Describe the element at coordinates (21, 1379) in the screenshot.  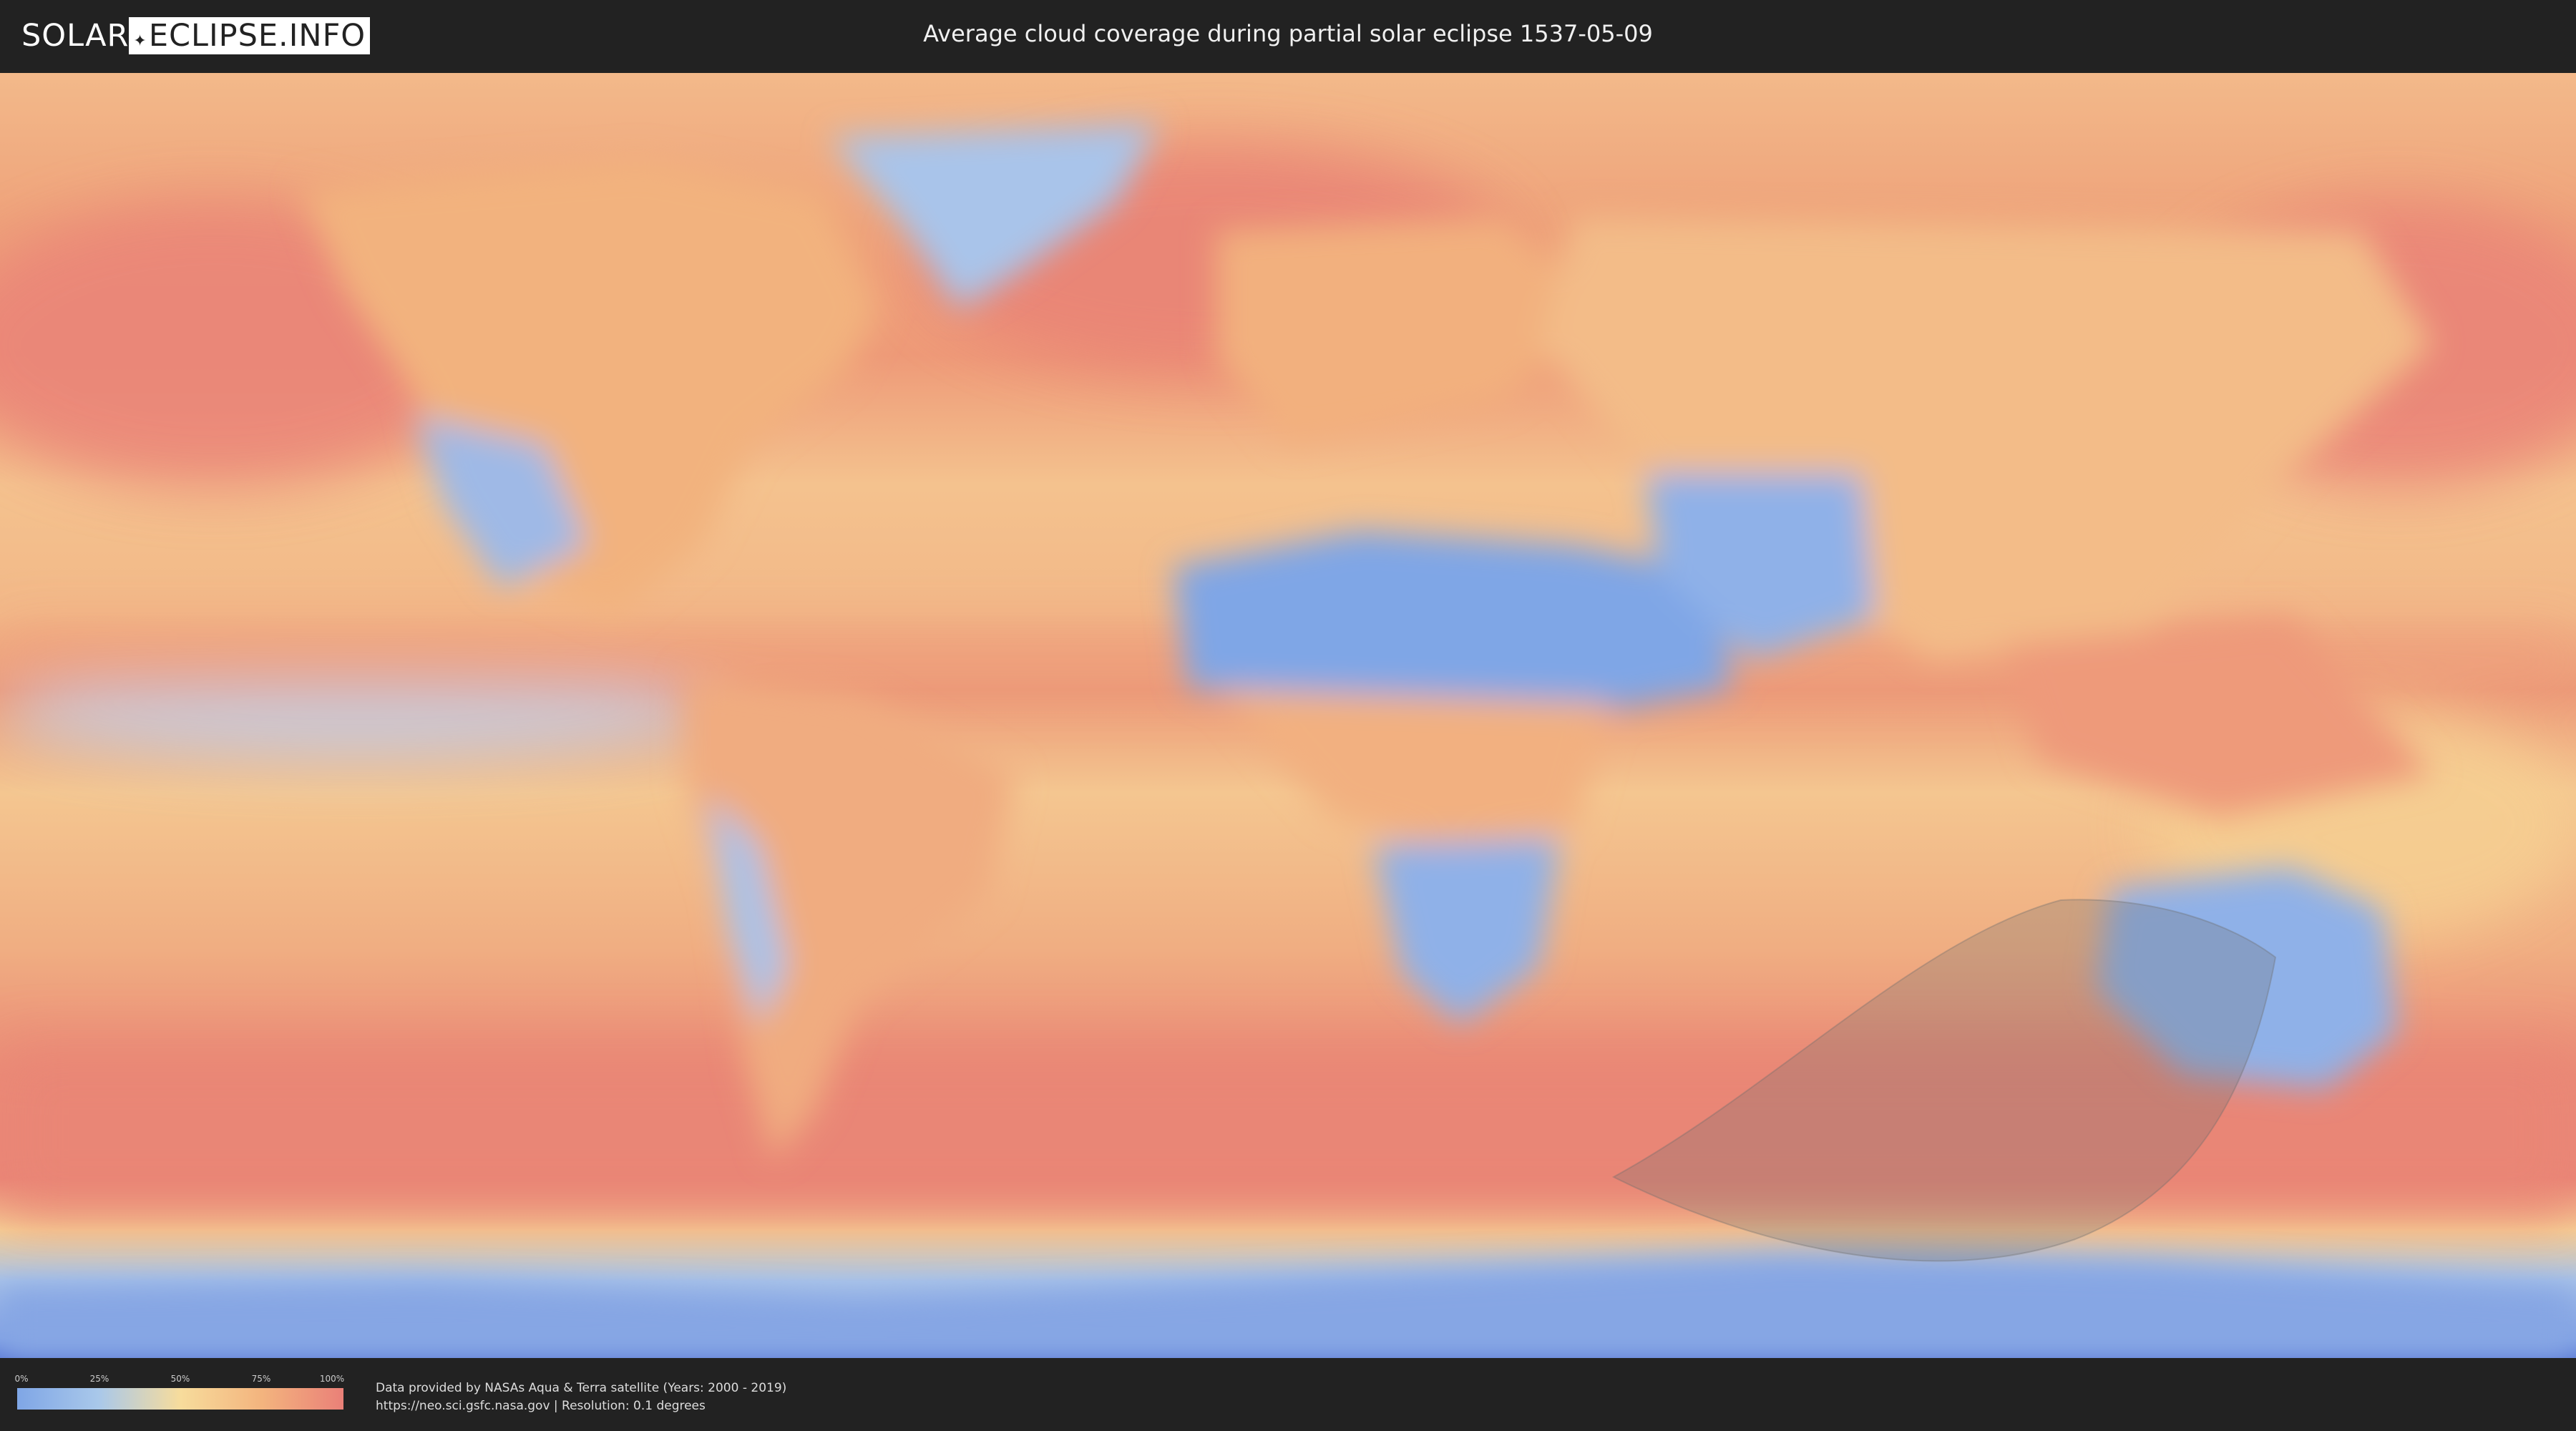
I see `legend-tick-0: 0%` at that location.